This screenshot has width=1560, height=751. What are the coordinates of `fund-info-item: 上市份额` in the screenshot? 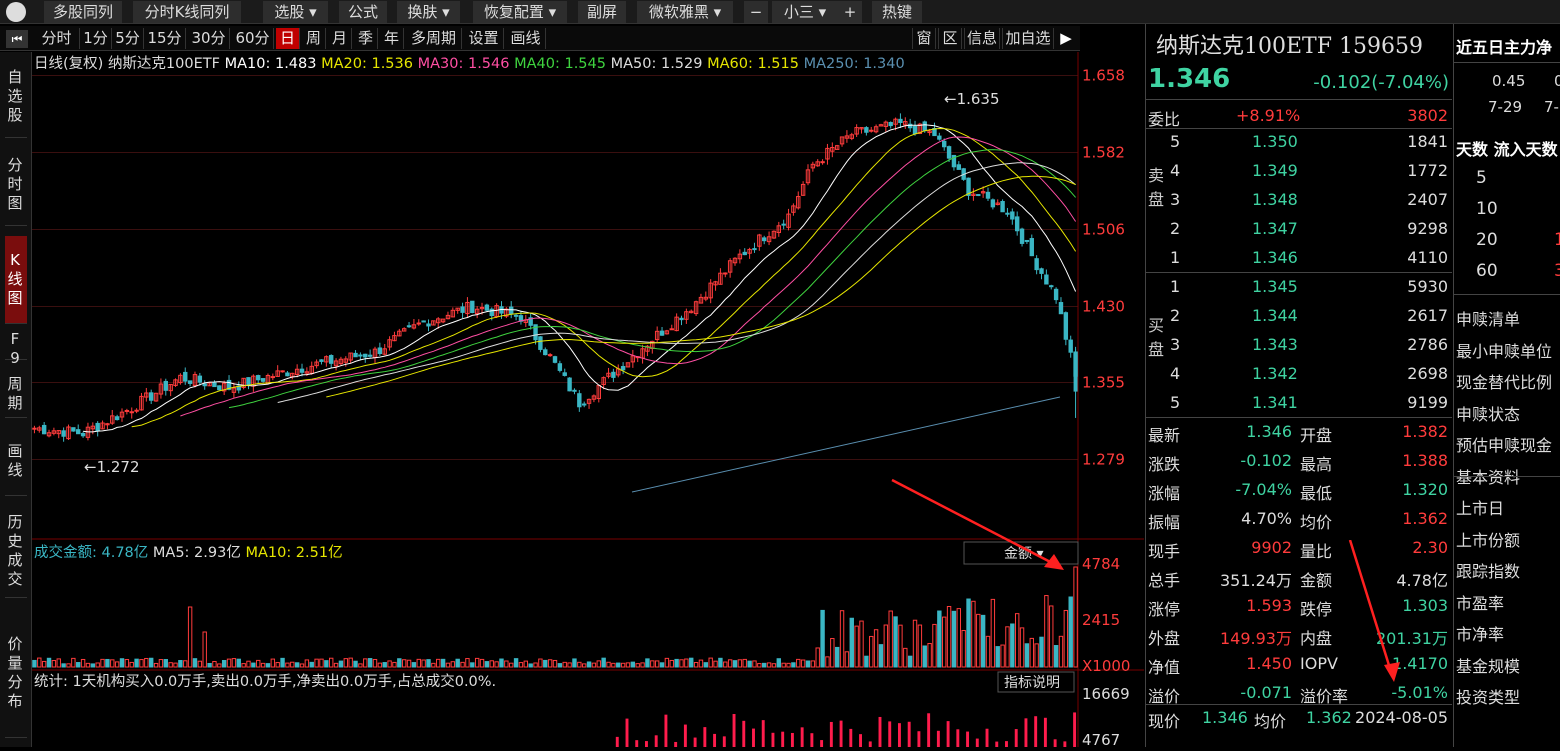 It's located at (1488, 539).